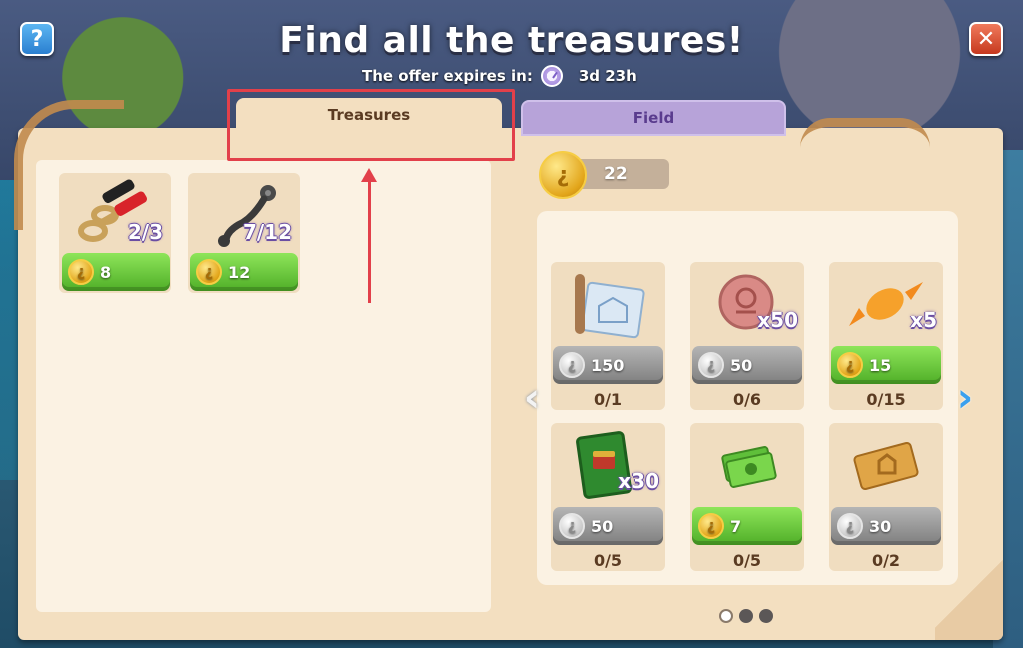 This screenshot has width=1023, height=648. Describe the element at coordinates (369, 235) in the screenshot. I see `pointer-arrow` at that location.